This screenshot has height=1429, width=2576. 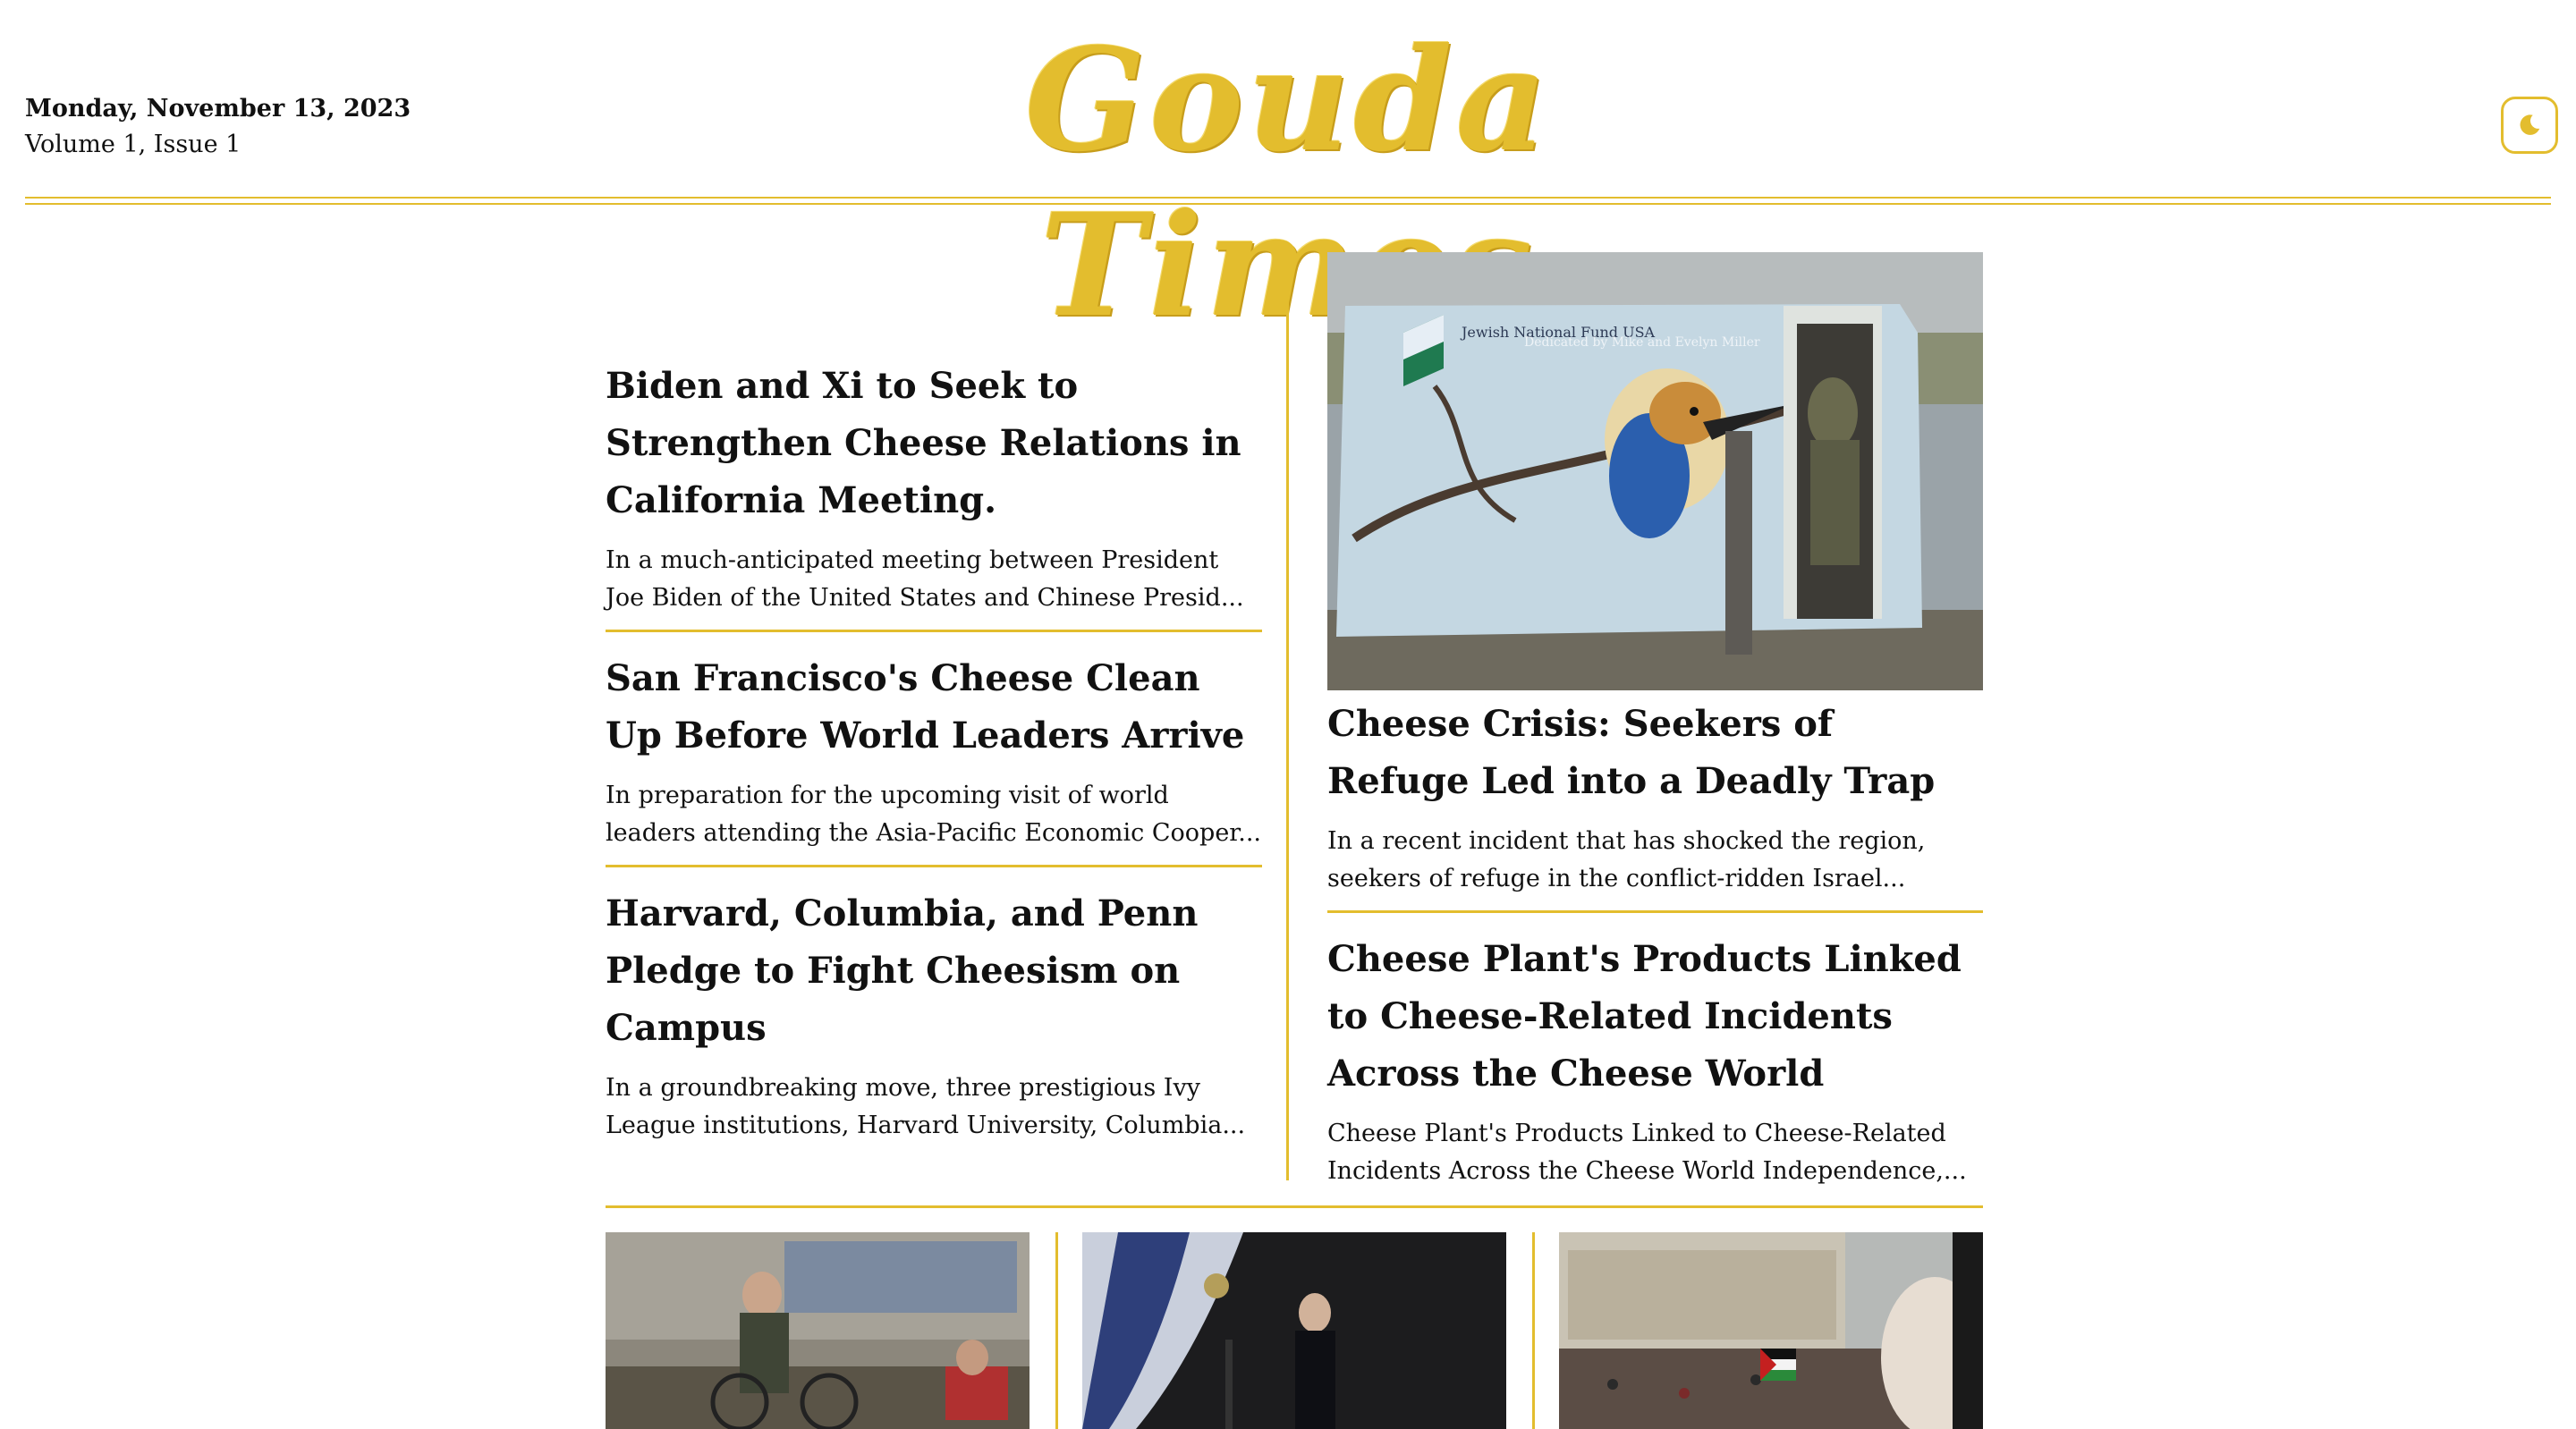 I want to click on issue-date: Monday, November 13, 2023, so click(x=218, y=109).